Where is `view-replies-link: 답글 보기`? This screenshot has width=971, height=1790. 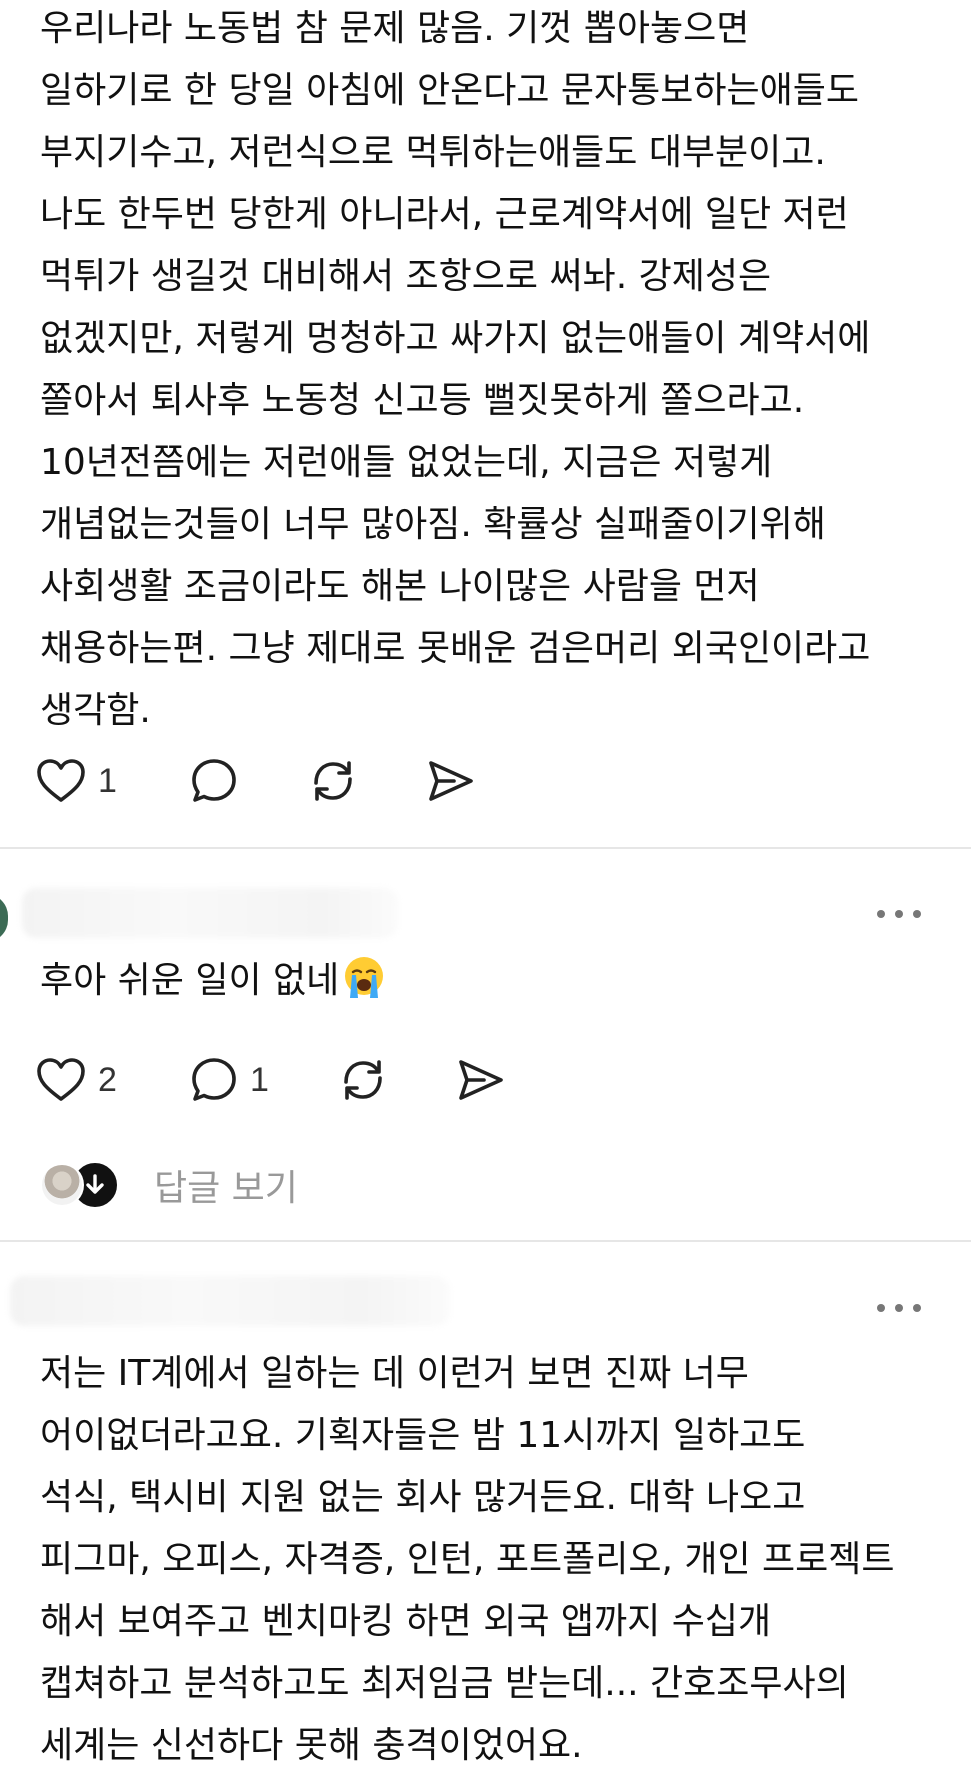
view-replies-link: 답글 보기 is located at coordinates (226, 1185).